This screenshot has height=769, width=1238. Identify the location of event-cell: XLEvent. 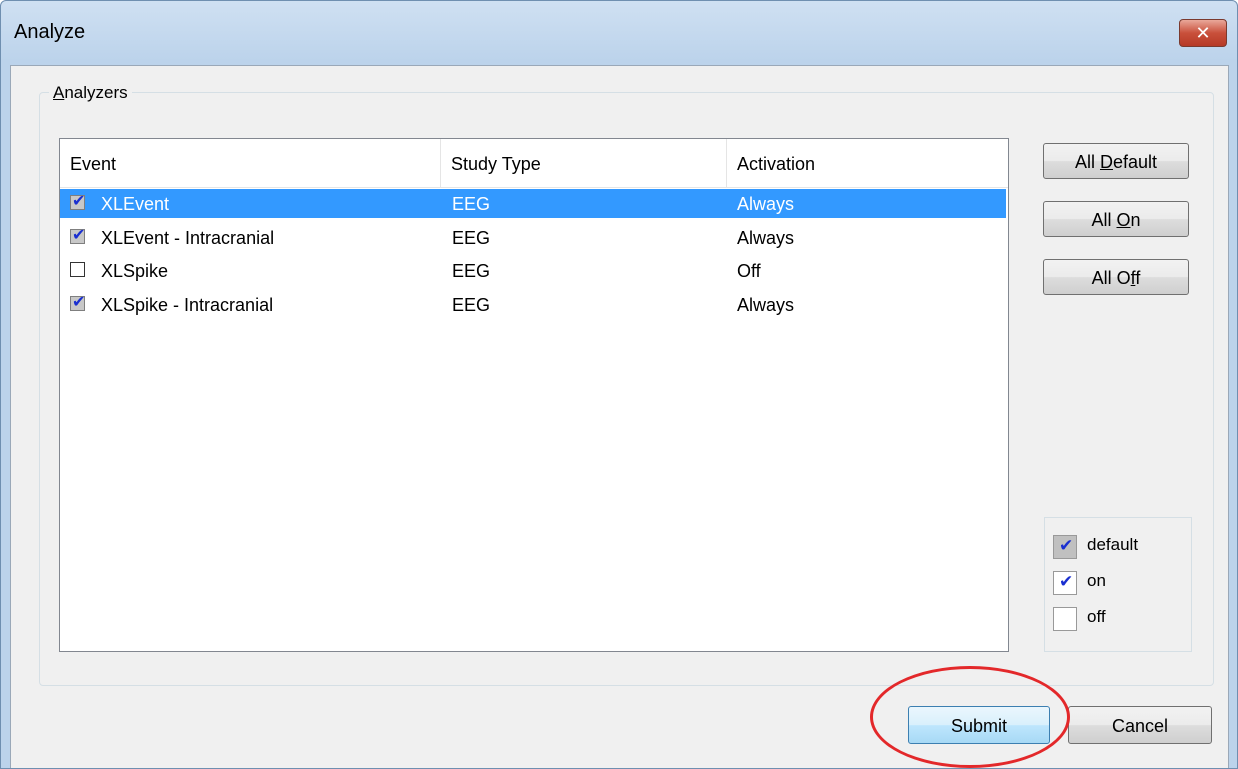
(135, 204).